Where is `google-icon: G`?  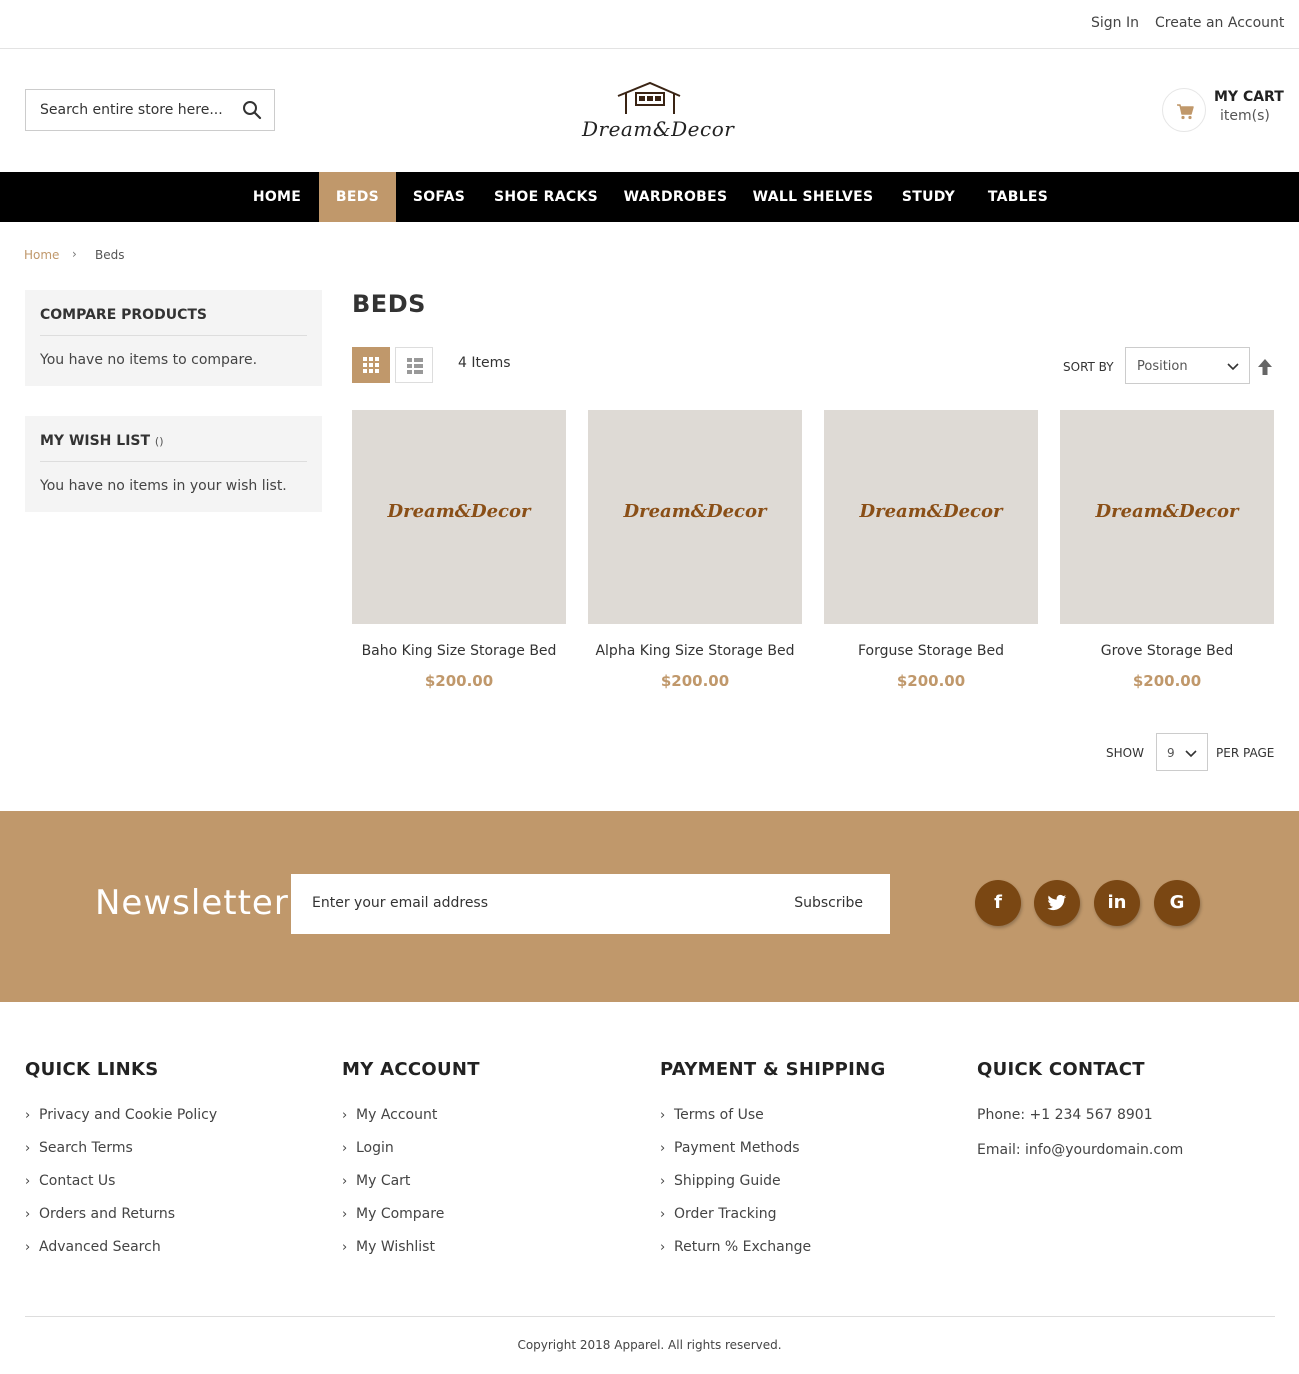
google-icon: G is located at coordinates (1177, 903).